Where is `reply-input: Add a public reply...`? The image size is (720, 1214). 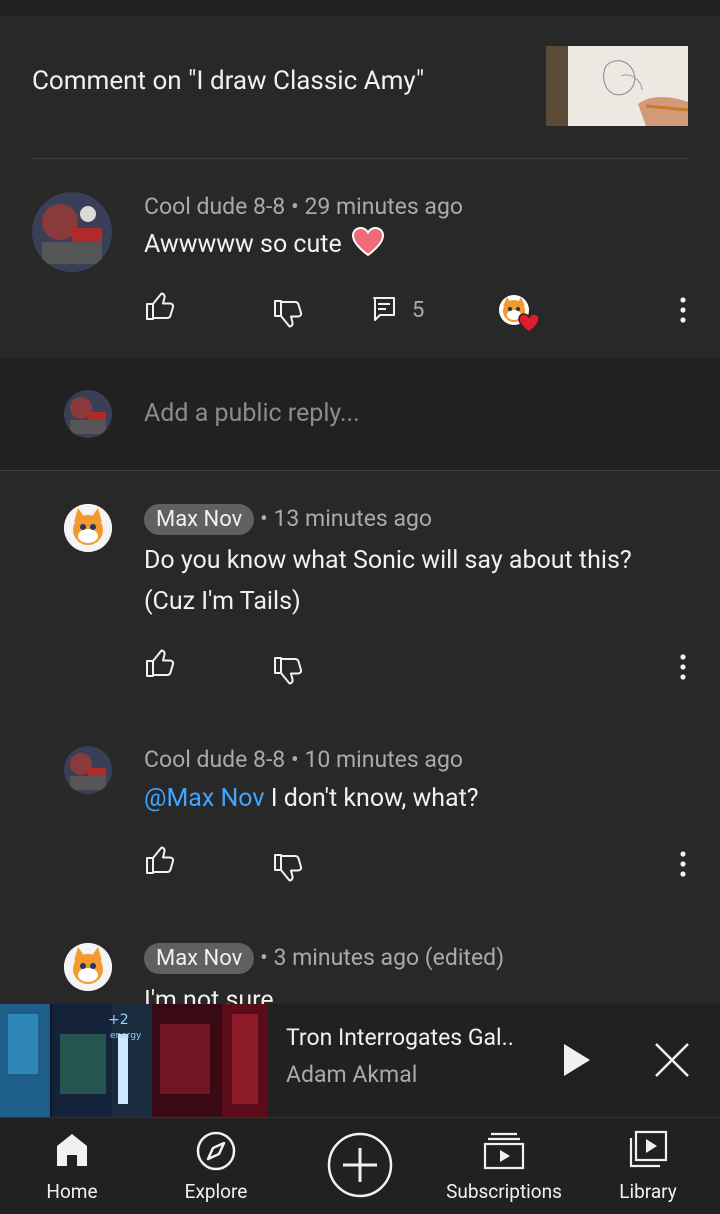 reply-input: Add a public reply... is located at coordinates (252, 413).